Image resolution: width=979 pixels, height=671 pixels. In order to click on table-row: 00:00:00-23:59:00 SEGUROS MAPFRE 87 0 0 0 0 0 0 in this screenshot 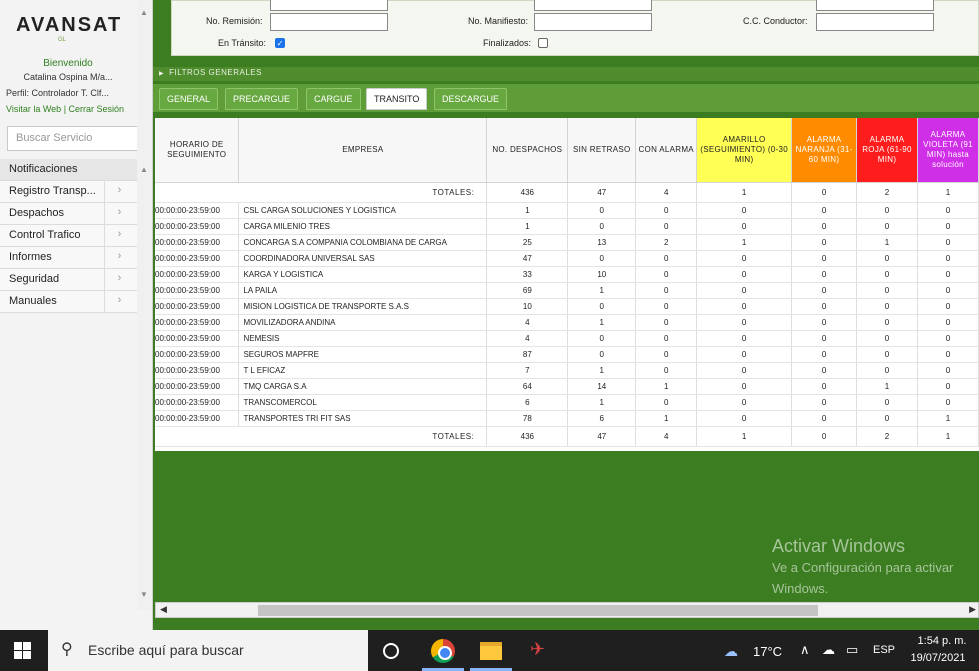, I will do `click(567, 354)`.